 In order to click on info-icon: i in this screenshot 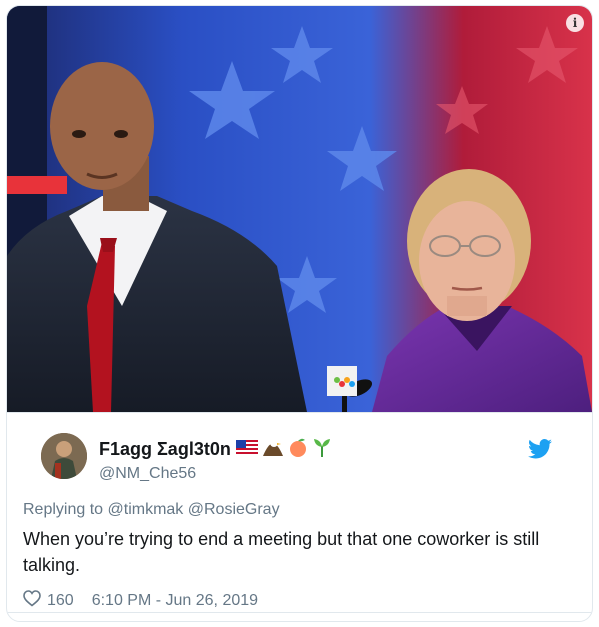, I will do `click(575, 23)`.